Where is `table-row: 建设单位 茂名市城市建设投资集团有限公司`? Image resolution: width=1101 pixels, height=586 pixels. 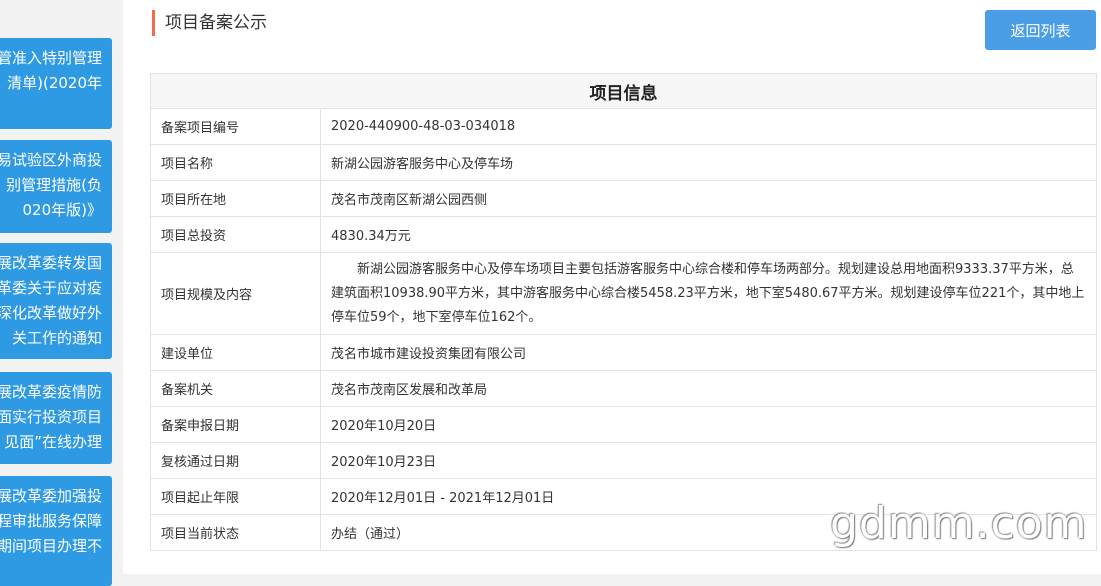 table-row: 建设单位 茂名市城市建设投资集团有限公司 is located at coordinates (623, 352).